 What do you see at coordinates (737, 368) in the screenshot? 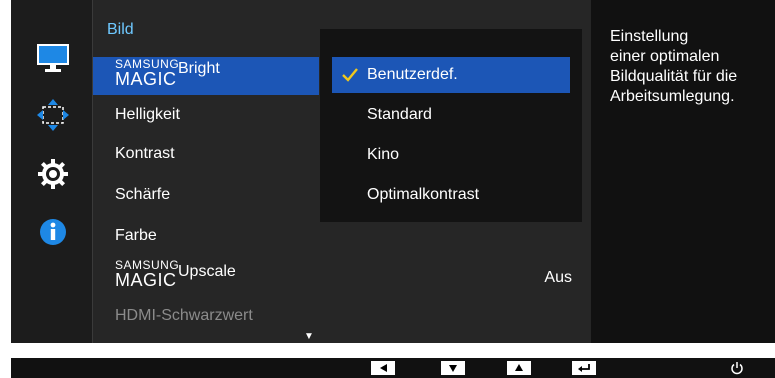
I see `power-icon` at bounding box center [737, 368].